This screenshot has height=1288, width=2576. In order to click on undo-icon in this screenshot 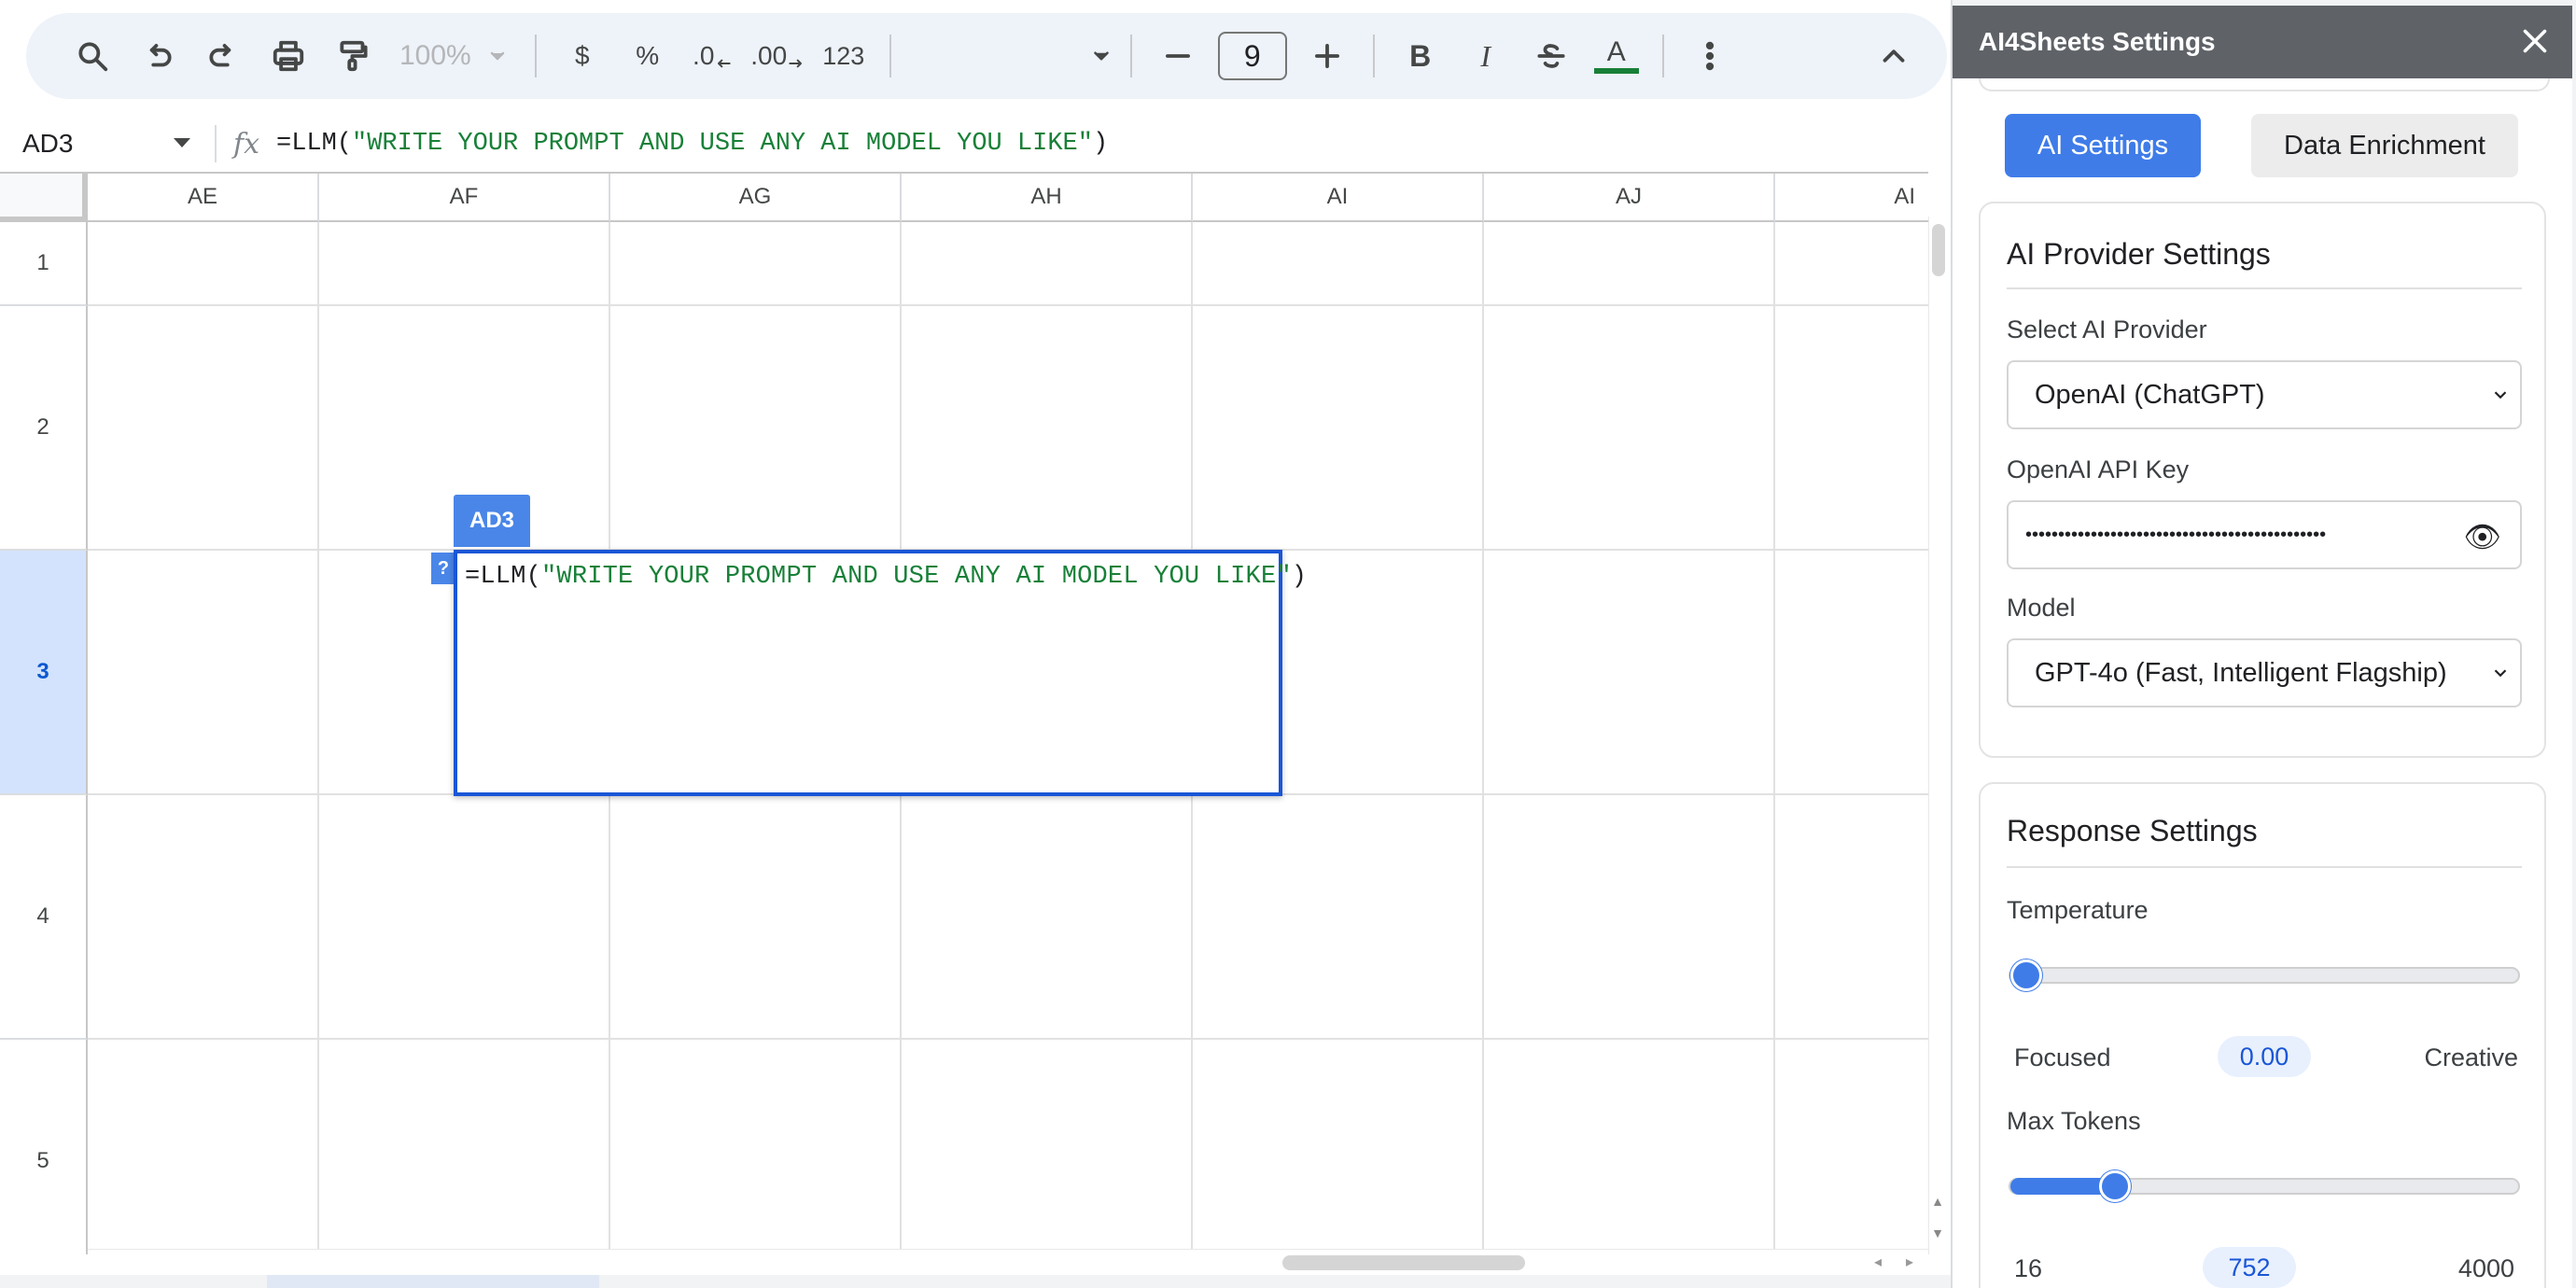, I will do `click(160, 55)`.